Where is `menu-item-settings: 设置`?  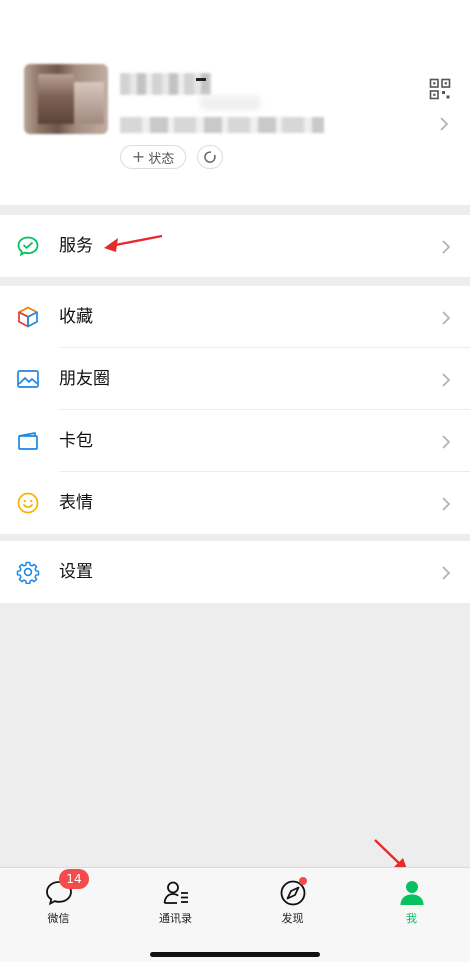
menu-item-settings: 设置 is located at coordinates (235, 572).